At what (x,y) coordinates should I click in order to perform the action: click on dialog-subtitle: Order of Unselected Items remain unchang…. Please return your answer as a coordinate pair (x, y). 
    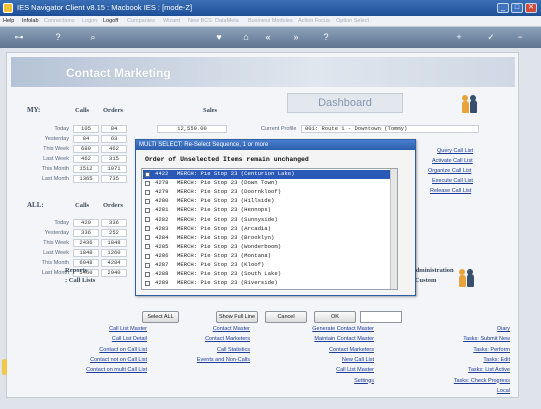
    Looking at the image, I should click on (227, 159).